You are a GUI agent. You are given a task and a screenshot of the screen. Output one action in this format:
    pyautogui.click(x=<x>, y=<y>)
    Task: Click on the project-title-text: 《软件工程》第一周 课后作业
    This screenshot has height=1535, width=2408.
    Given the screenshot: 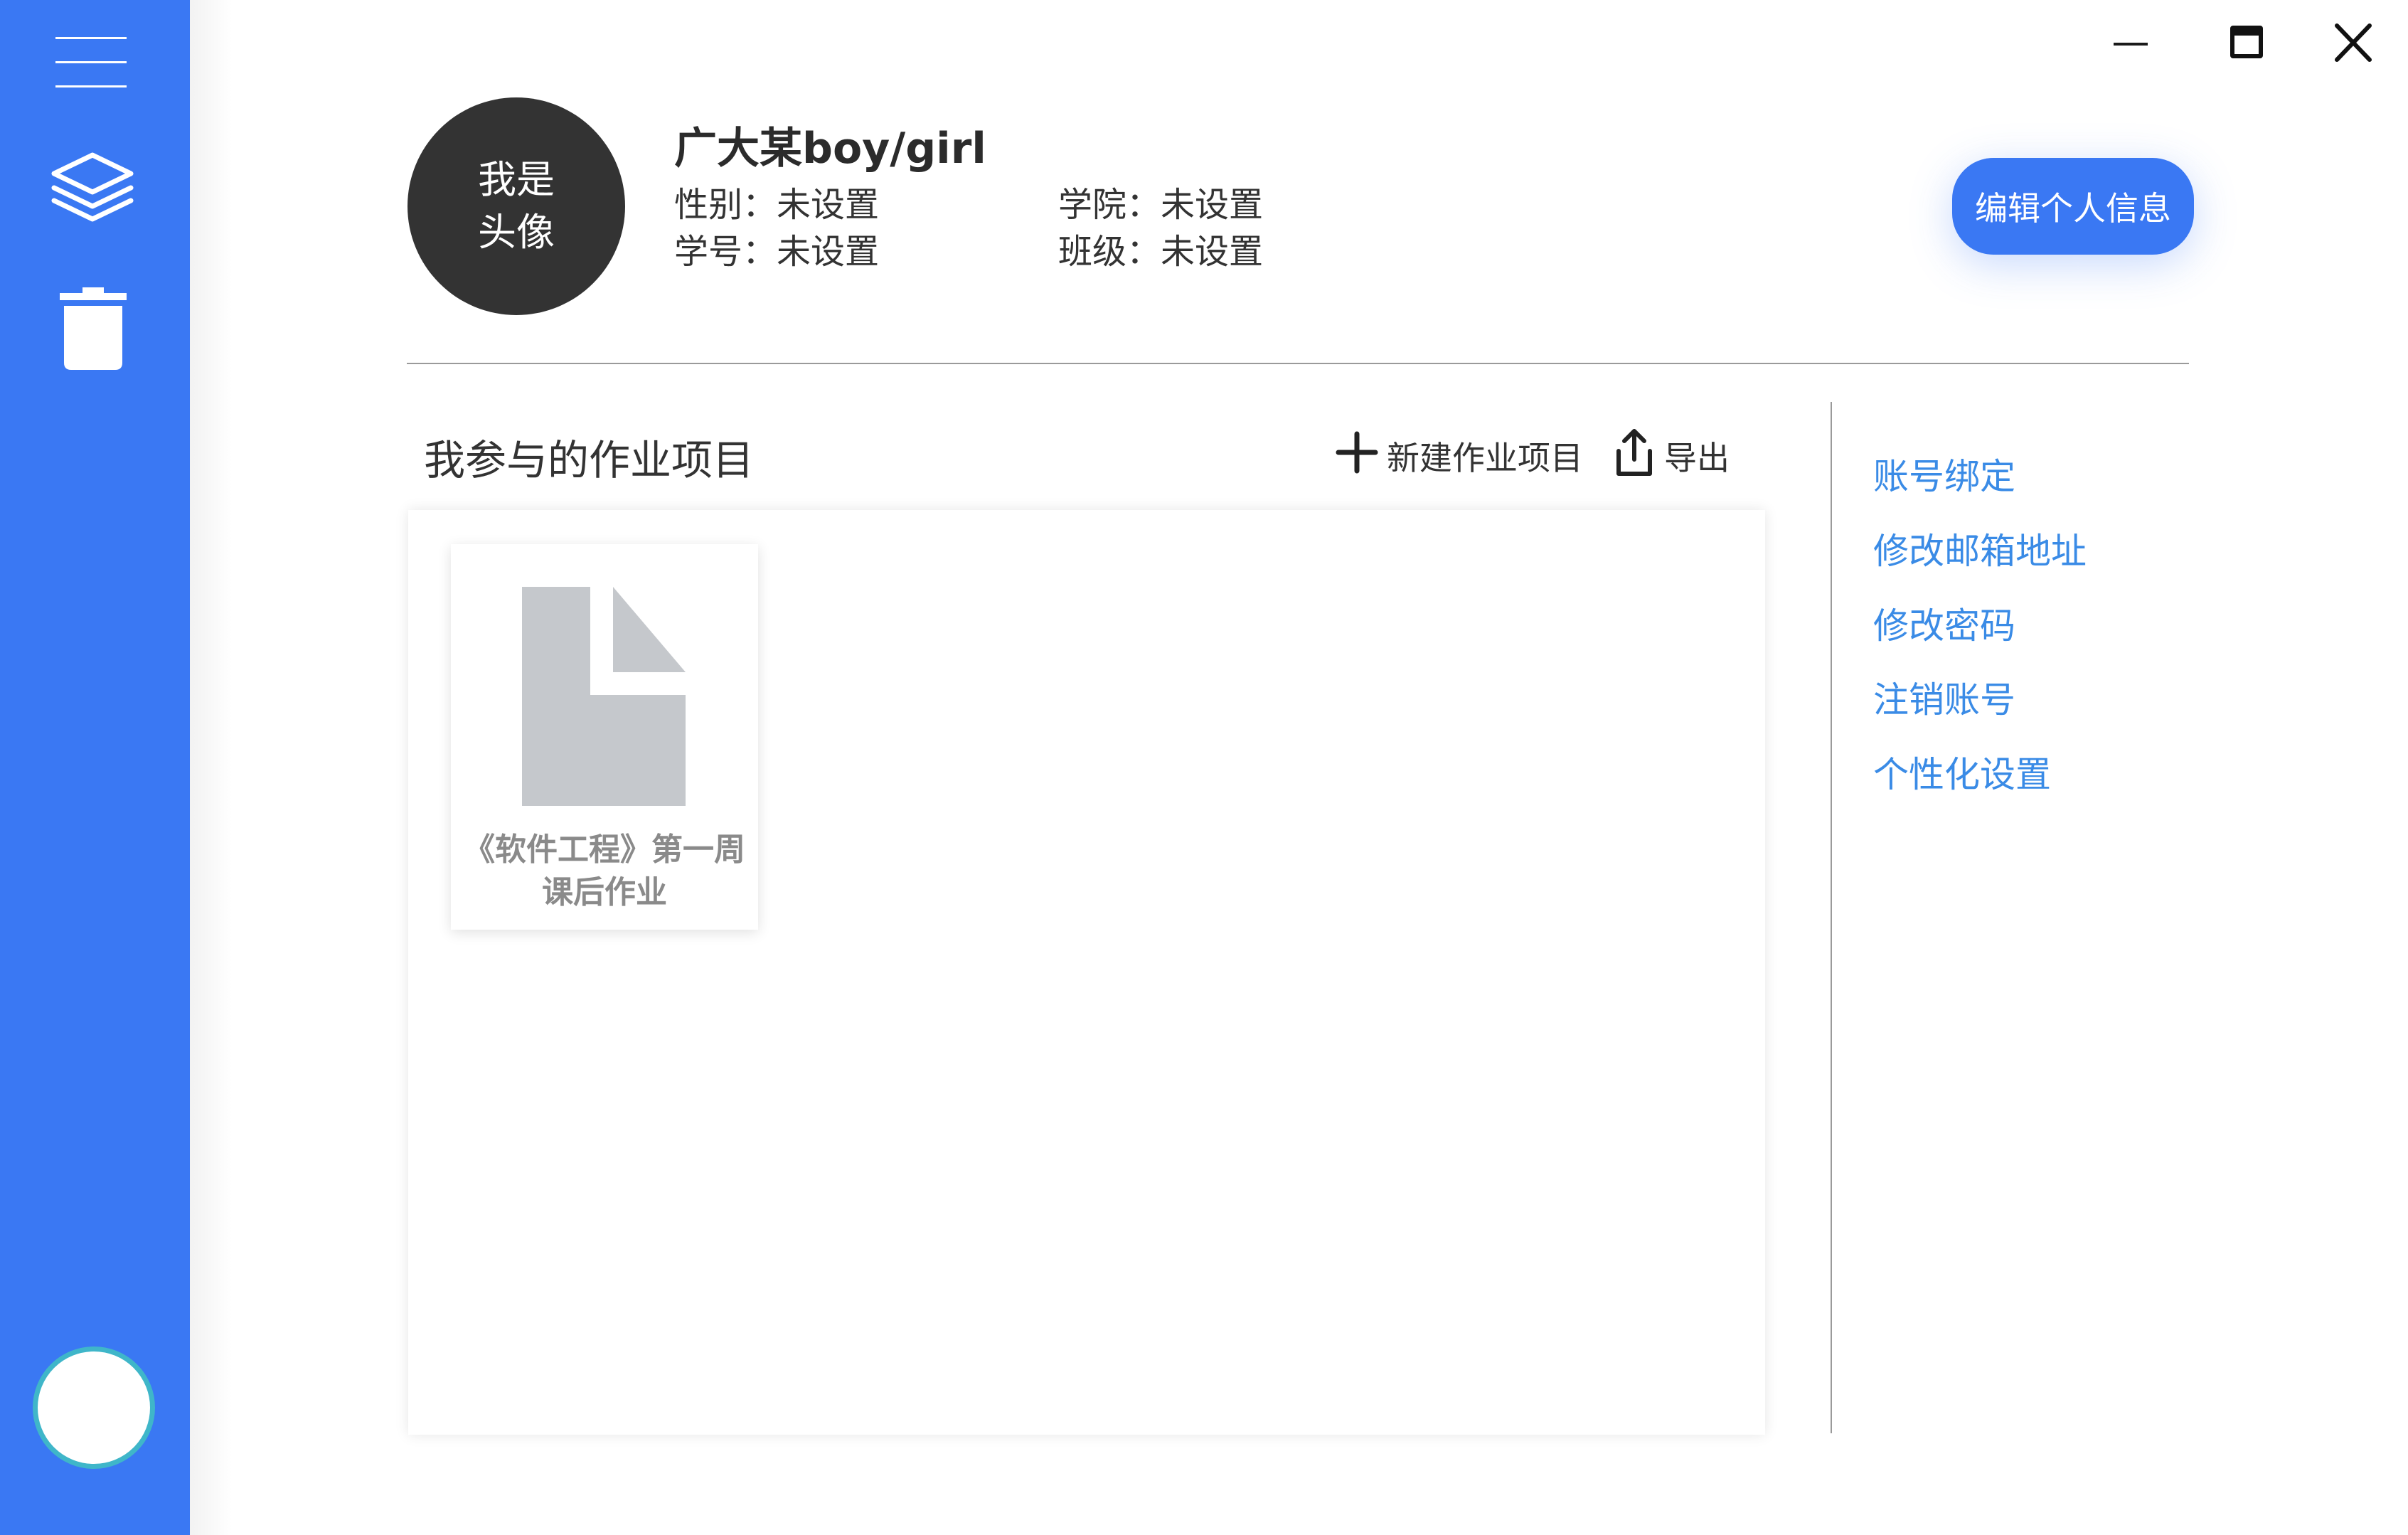 What is the action you would take?
    pyautogui.click(x=604, y=871)
    